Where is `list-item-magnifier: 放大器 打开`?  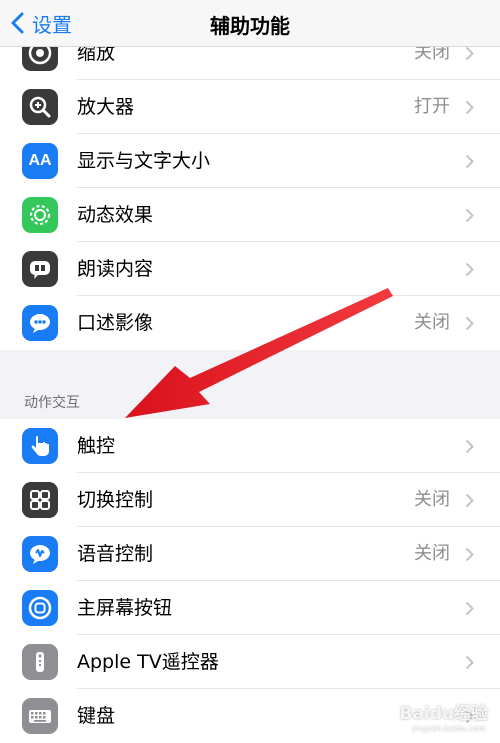
list-item-magnifier: 放大器 打开 is located at coordinates (250, 107).